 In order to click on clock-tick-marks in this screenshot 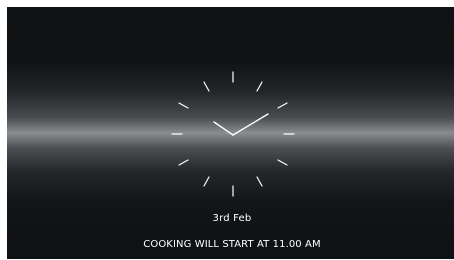, I will do `click(233, 134)`.